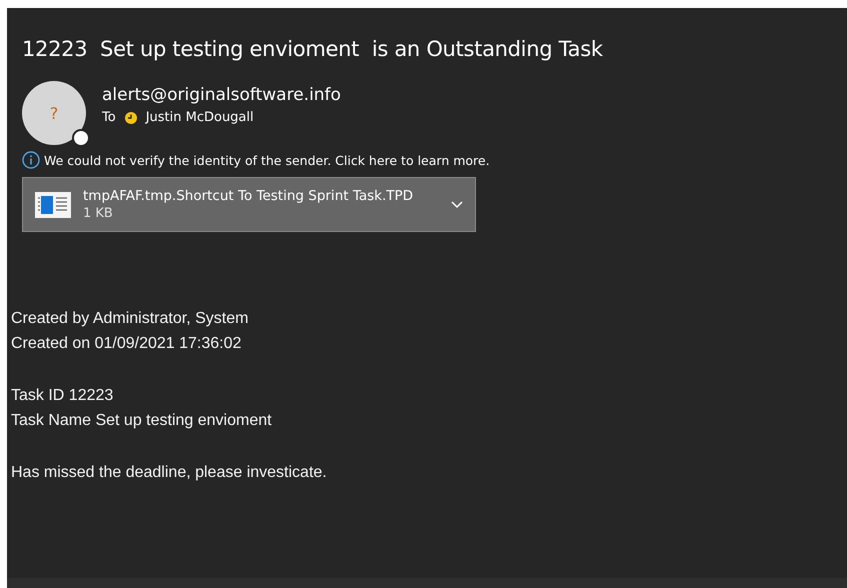  Describe the element at coordinates (130, 118) in the screenshot. I see `clock-icon` at that location.